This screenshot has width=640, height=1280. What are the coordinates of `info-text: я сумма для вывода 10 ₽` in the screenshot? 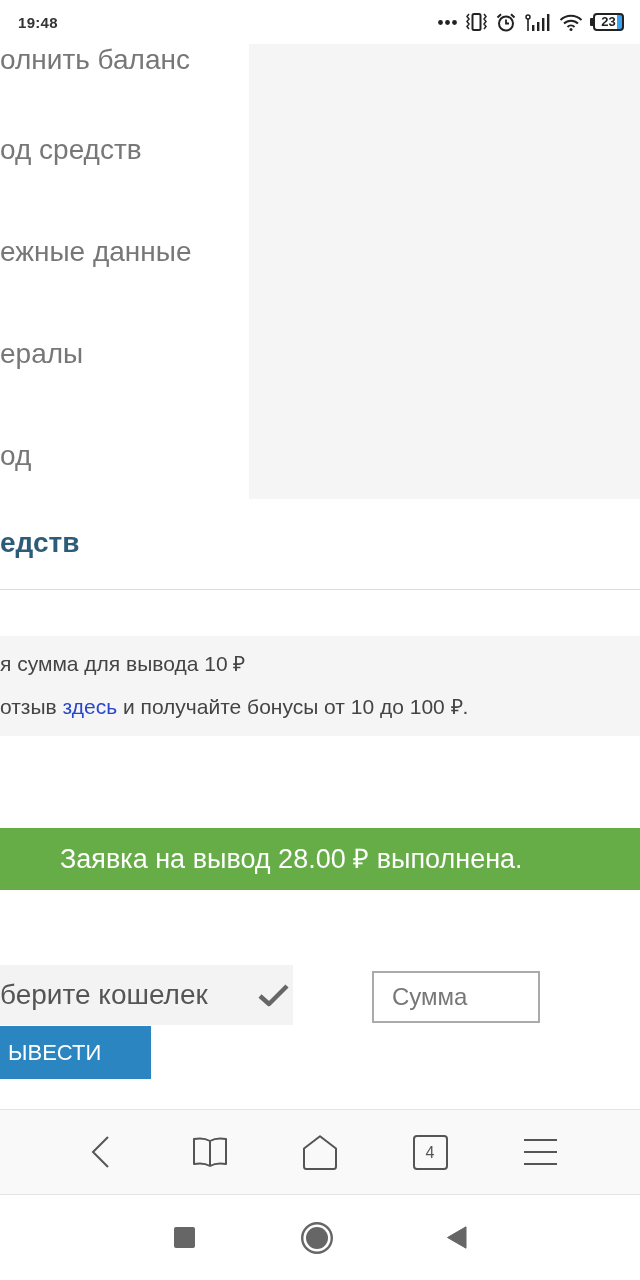 It's located at (123, 664).